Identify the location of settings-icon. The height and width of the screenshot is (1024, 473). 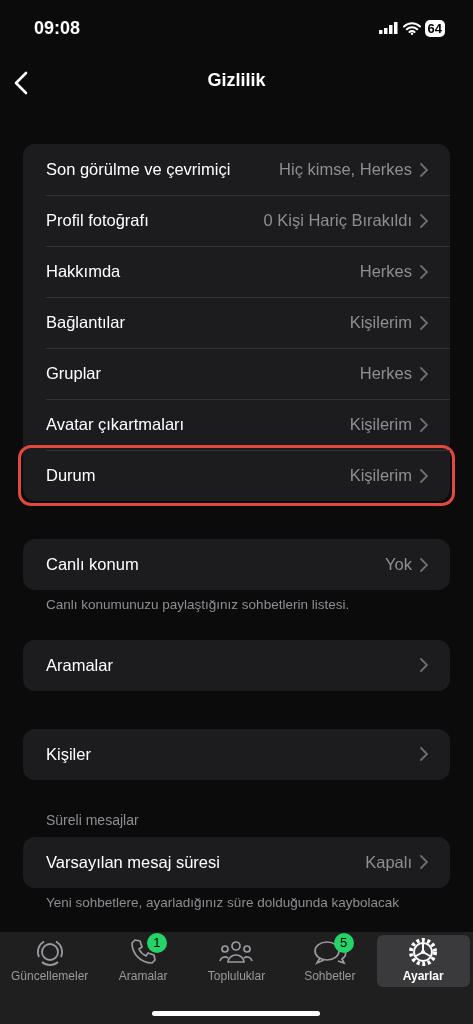
(423, 952).